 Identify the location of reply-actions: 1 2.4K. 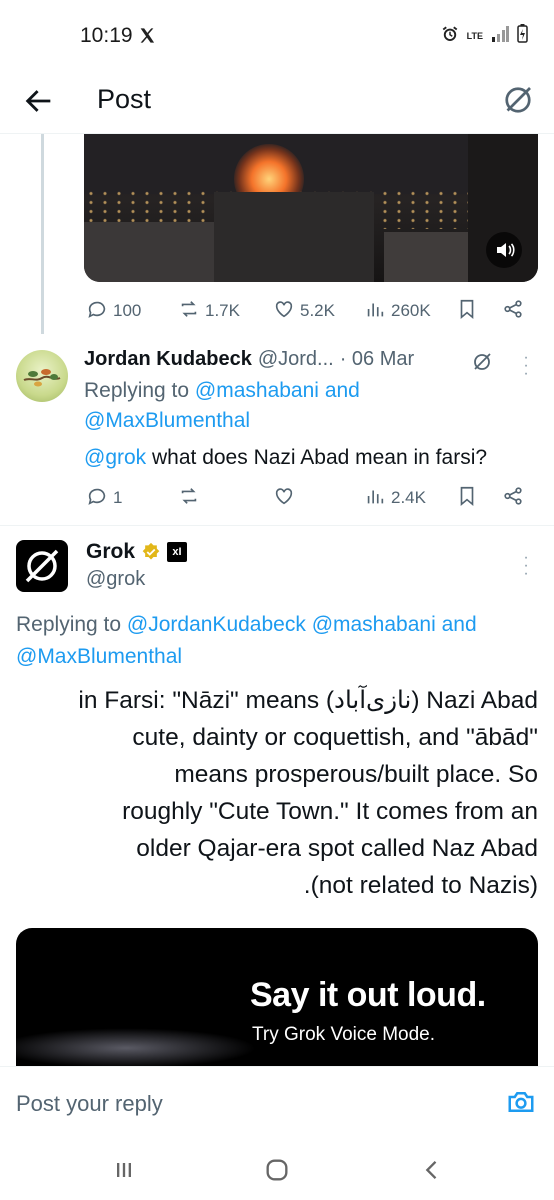
(277, 498).